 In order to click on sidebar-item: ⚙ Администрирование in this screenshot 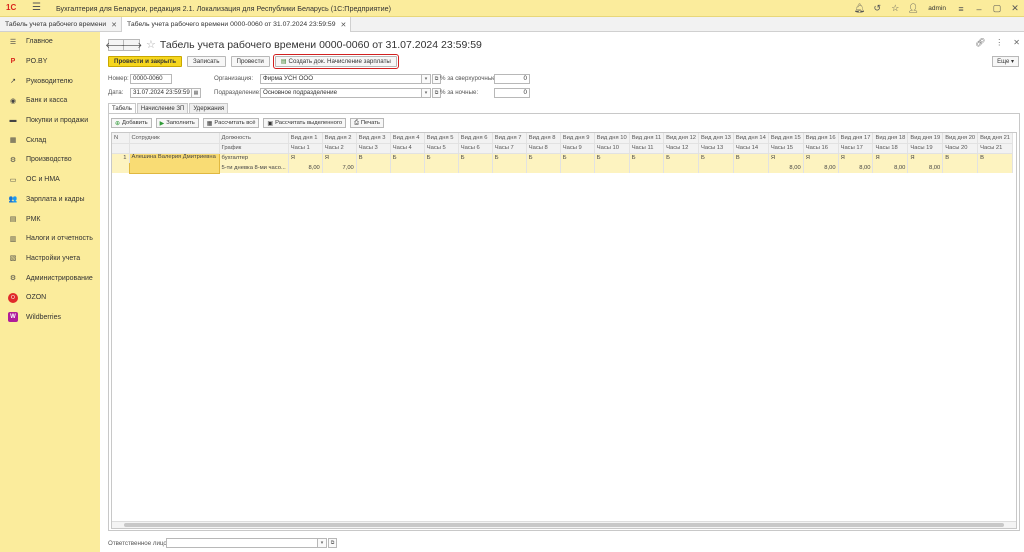, I will do `click(50, 278)`.